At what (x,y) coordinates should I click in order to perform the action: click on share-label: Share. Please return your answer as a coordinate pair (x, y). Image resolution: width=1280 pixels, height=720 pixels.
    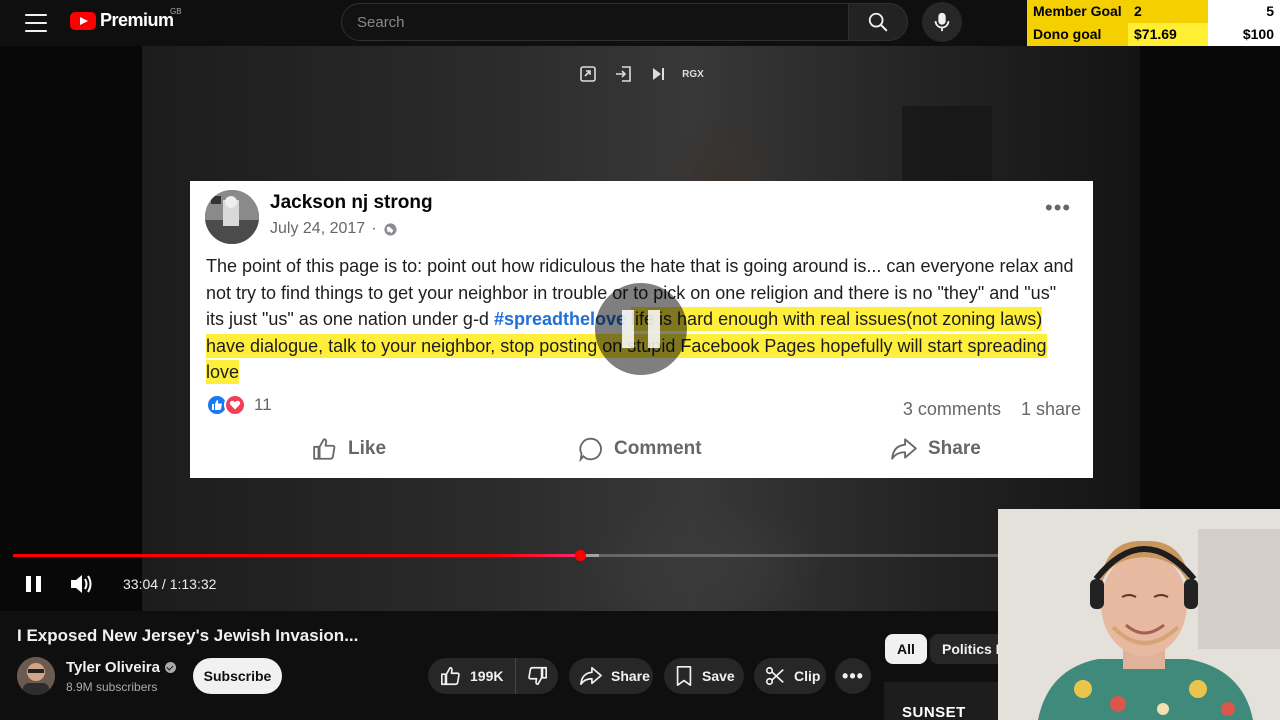
    Looking at the image, I should click on (630, 676).